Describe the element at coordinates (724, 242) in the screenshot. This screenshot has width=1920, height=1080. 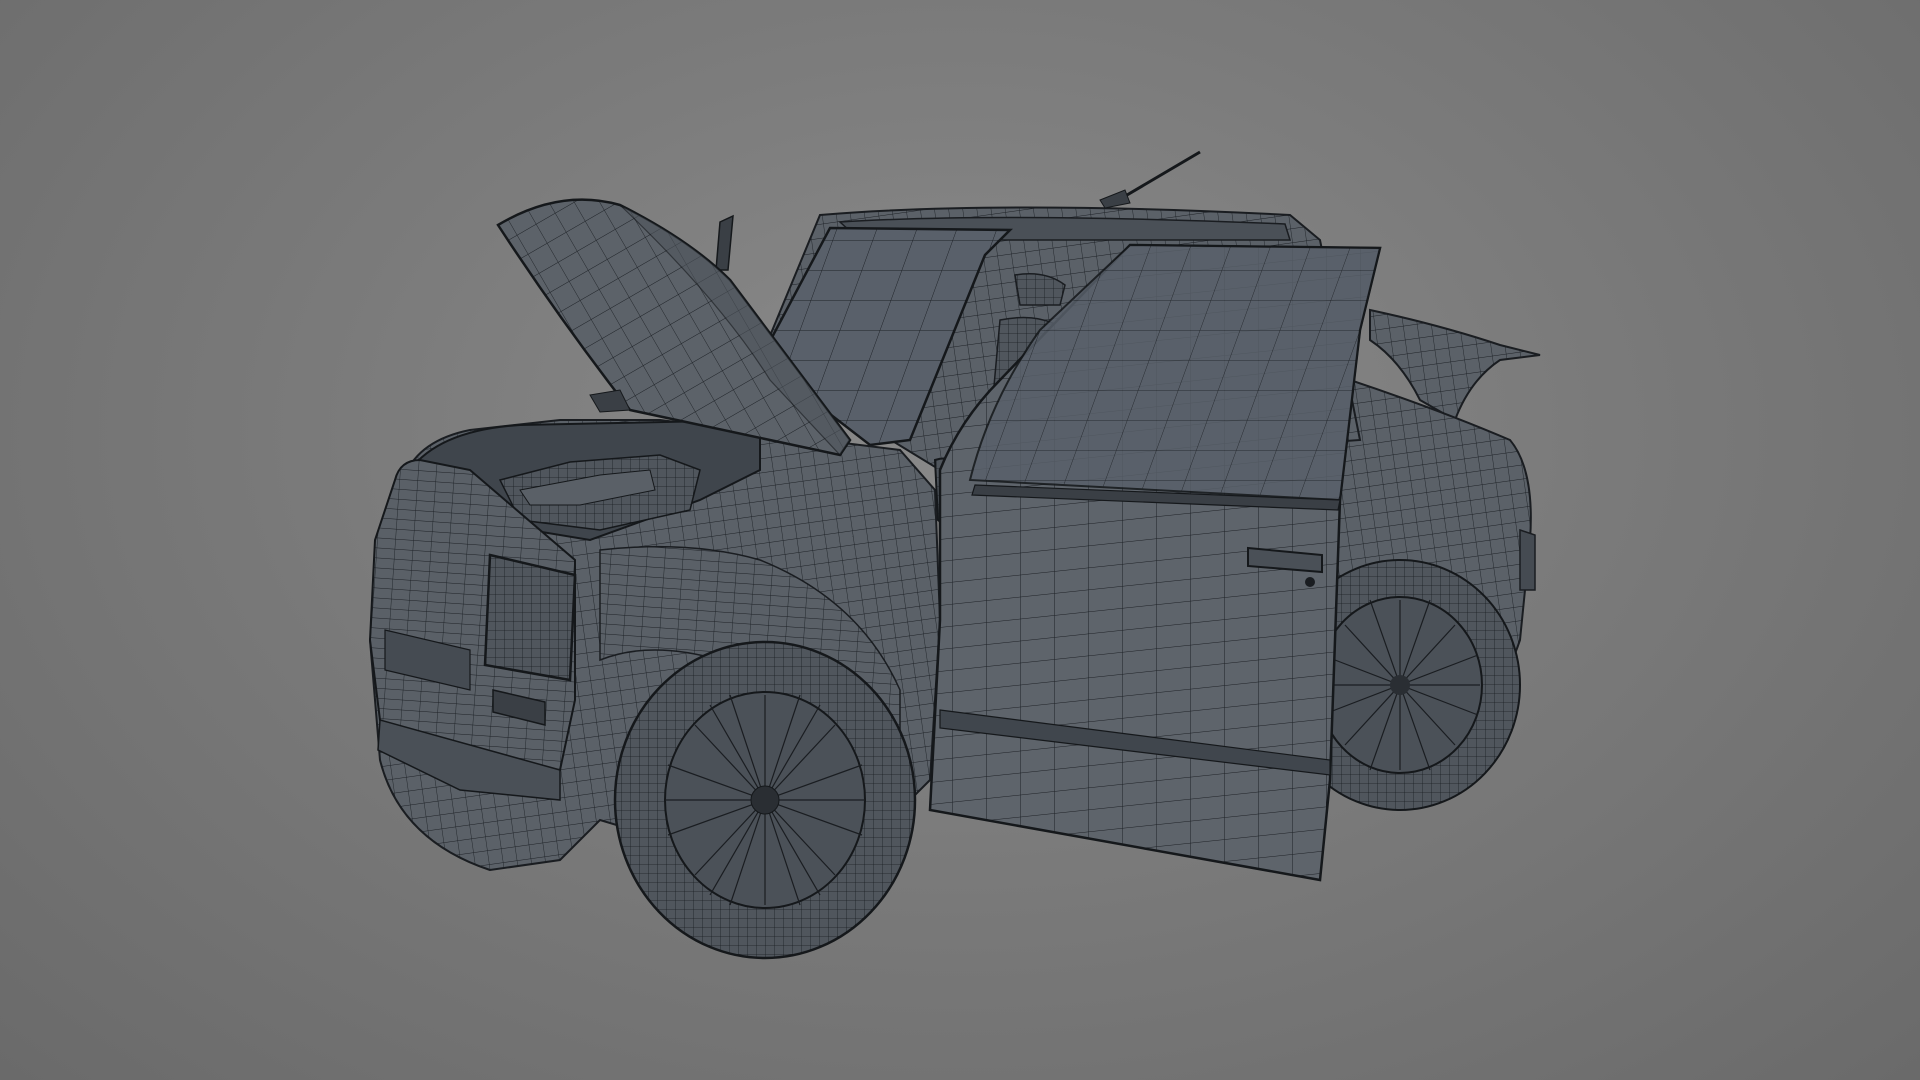
I see `hood-antenna` at that location.